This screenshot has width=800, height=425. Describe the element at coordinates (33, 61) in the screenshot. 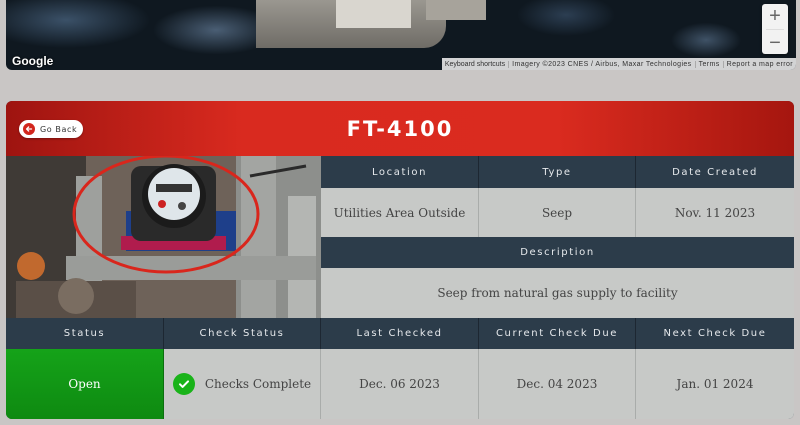

I see `google-logo: Google` at that location.